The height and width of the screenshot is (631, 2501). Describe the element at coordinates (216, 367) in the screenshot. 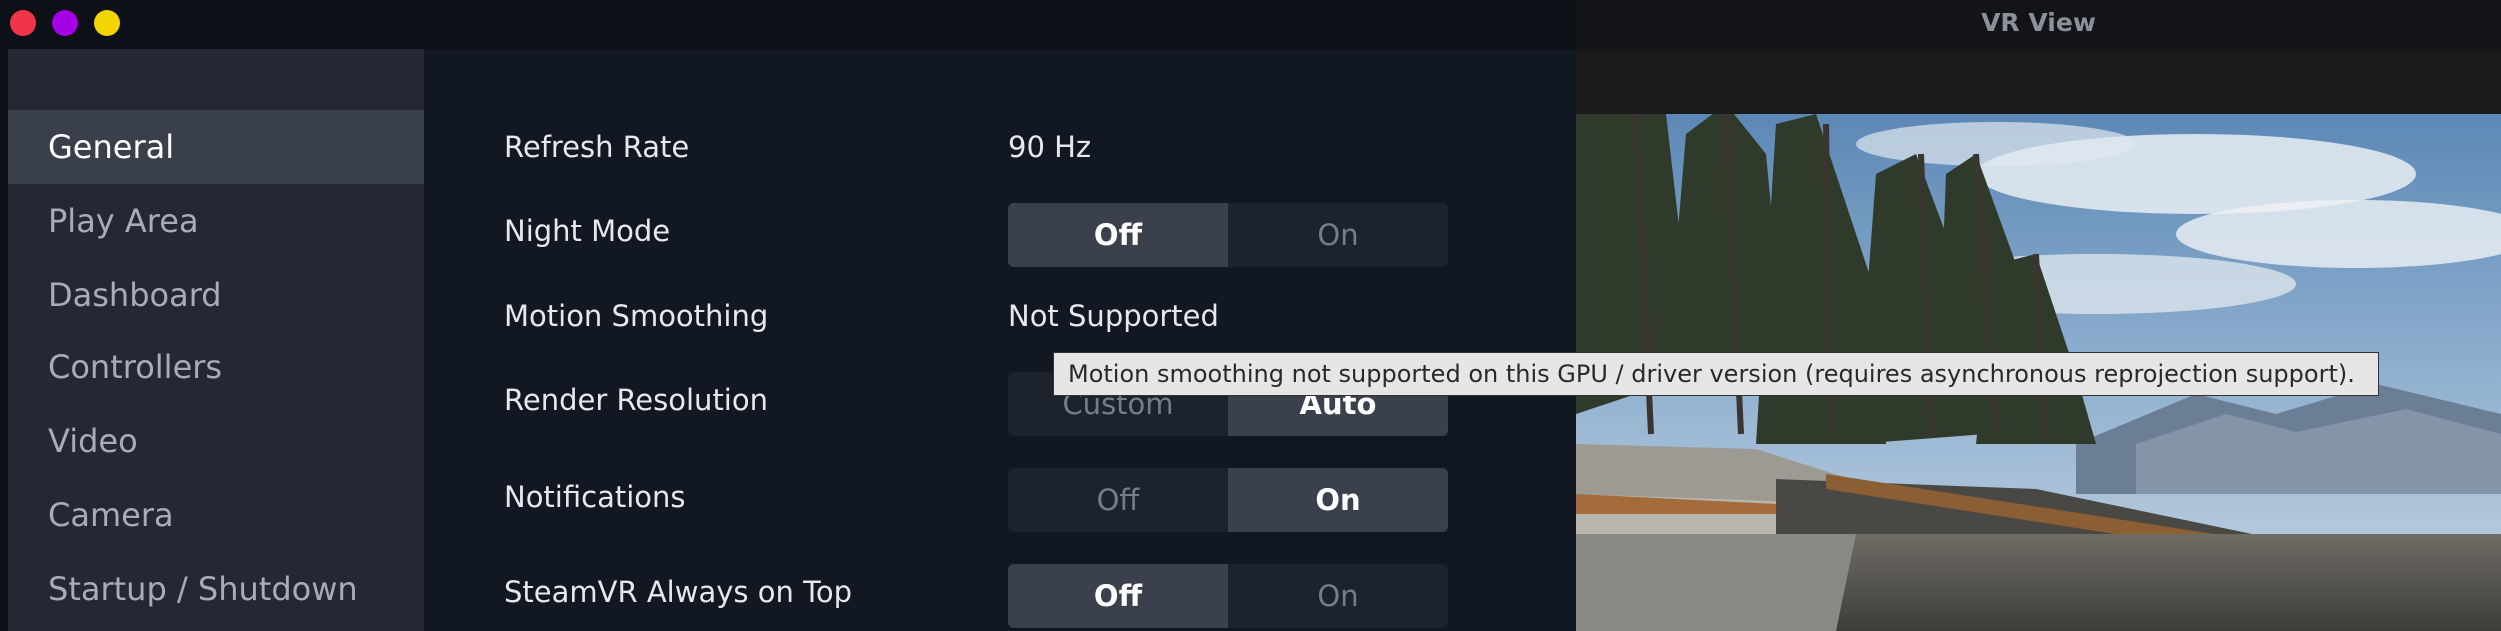

I see `sidebar-item-controllers: Controllers` at that location.